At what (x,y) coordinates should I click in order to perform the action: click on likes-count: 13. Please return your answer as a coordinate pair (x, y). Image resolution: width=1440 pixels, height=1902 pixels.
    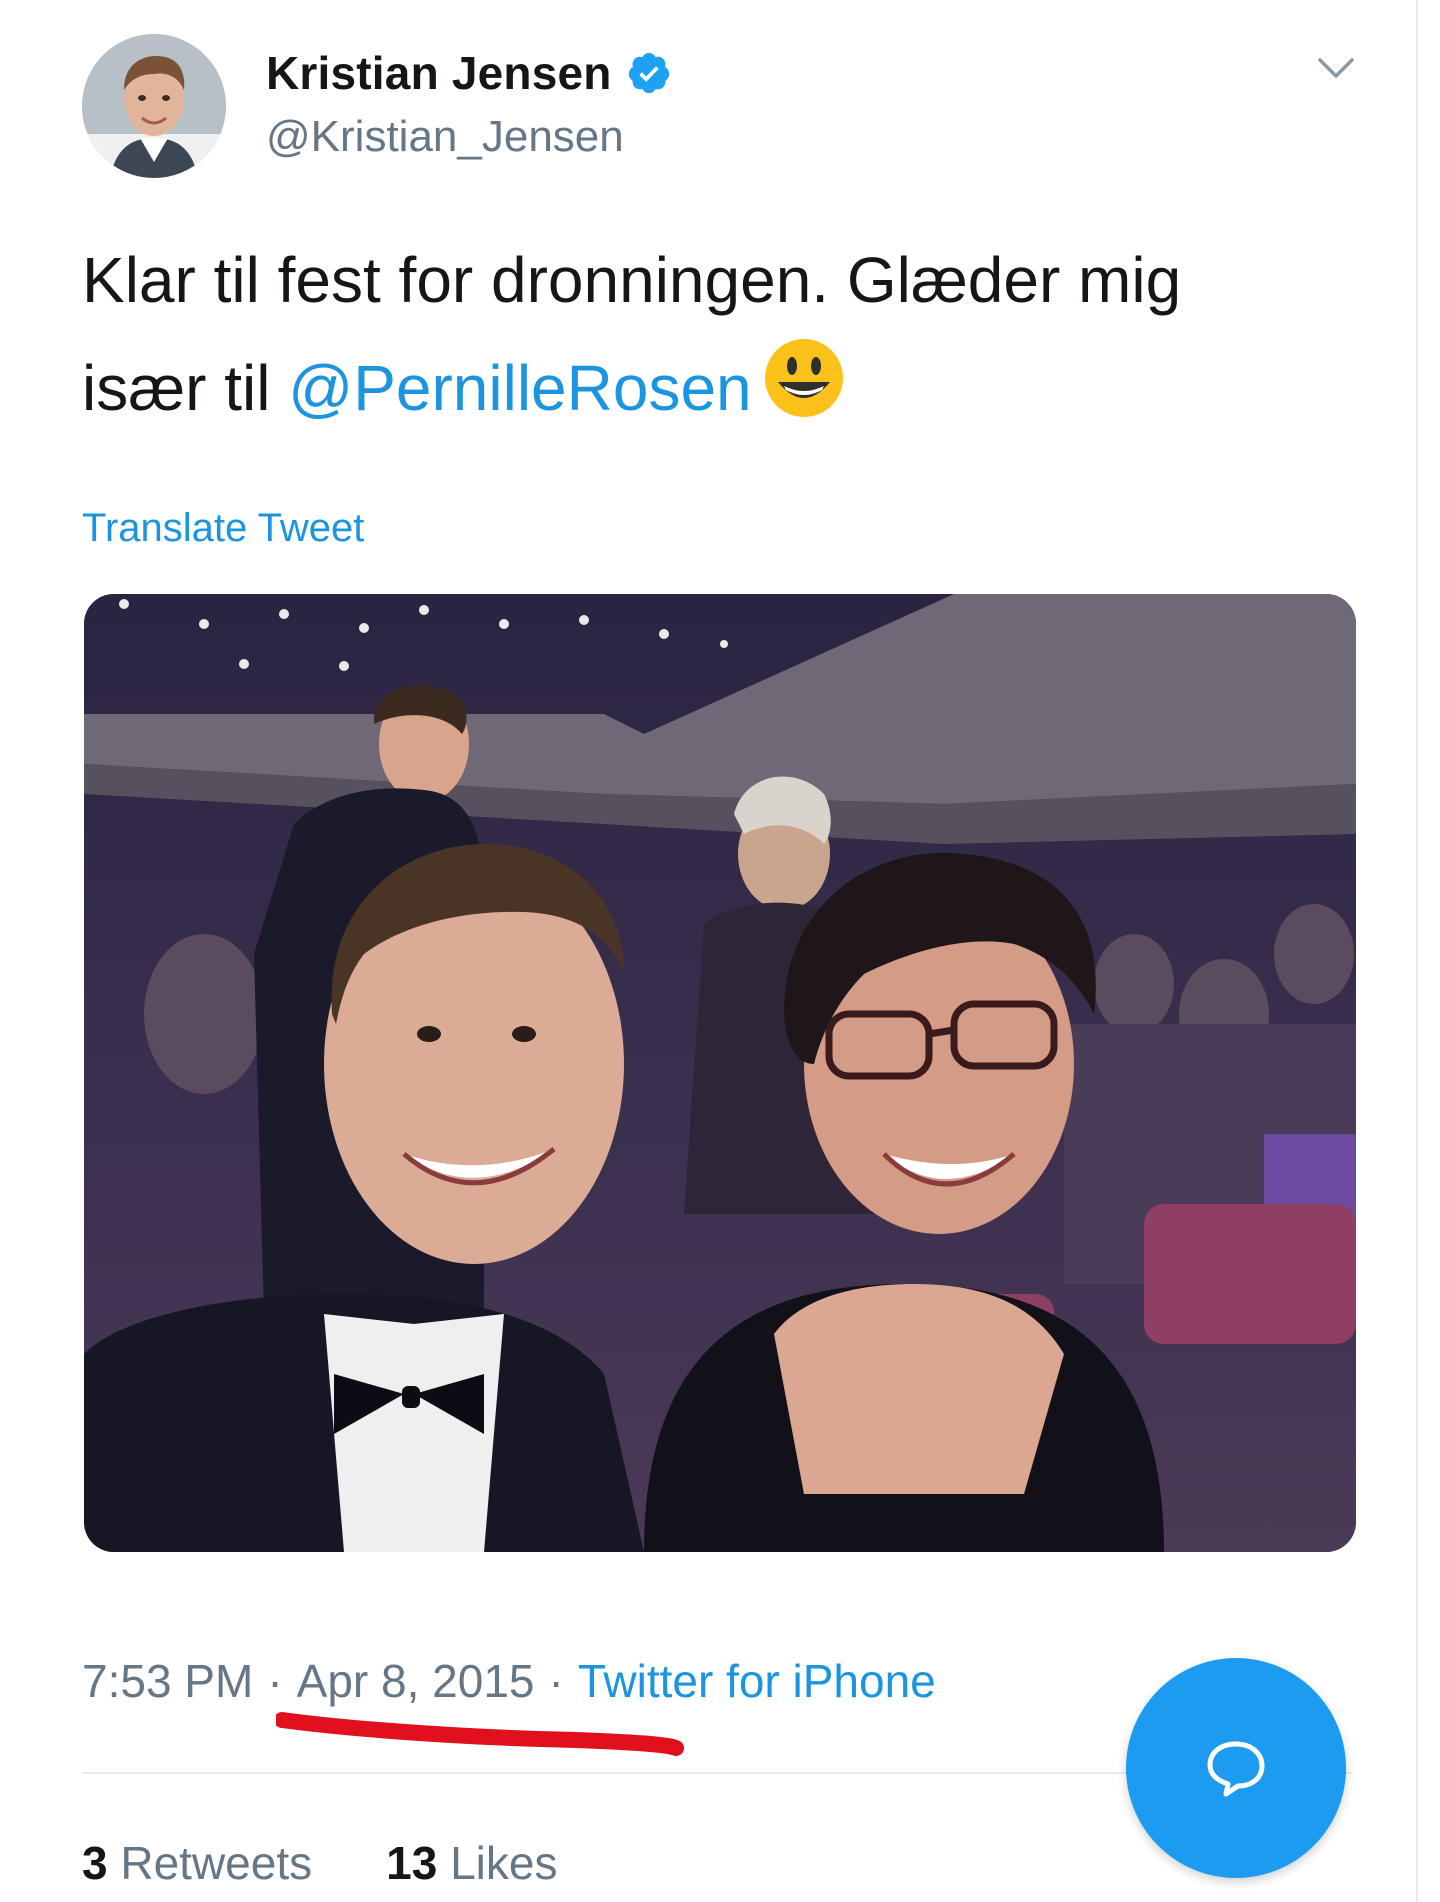
    Looking at the image, I should click on (412, 1863).